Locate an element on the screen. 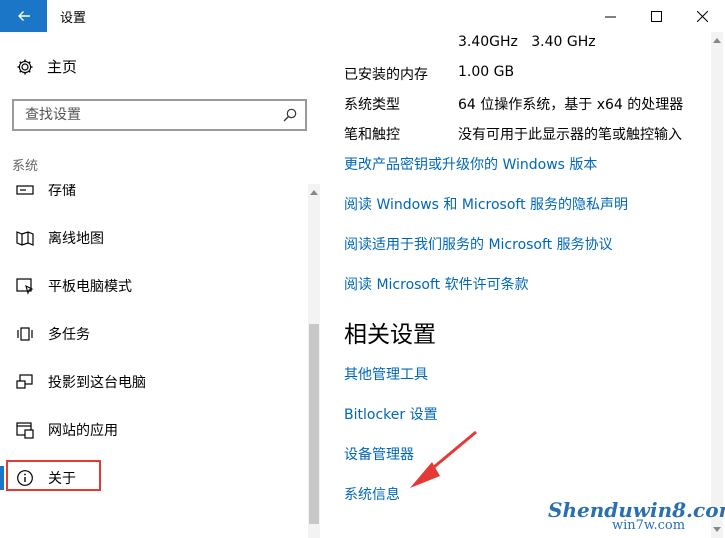 The height and width of the screenshot is (538, 725). minimize-icon is located at coordinates (610, 16).